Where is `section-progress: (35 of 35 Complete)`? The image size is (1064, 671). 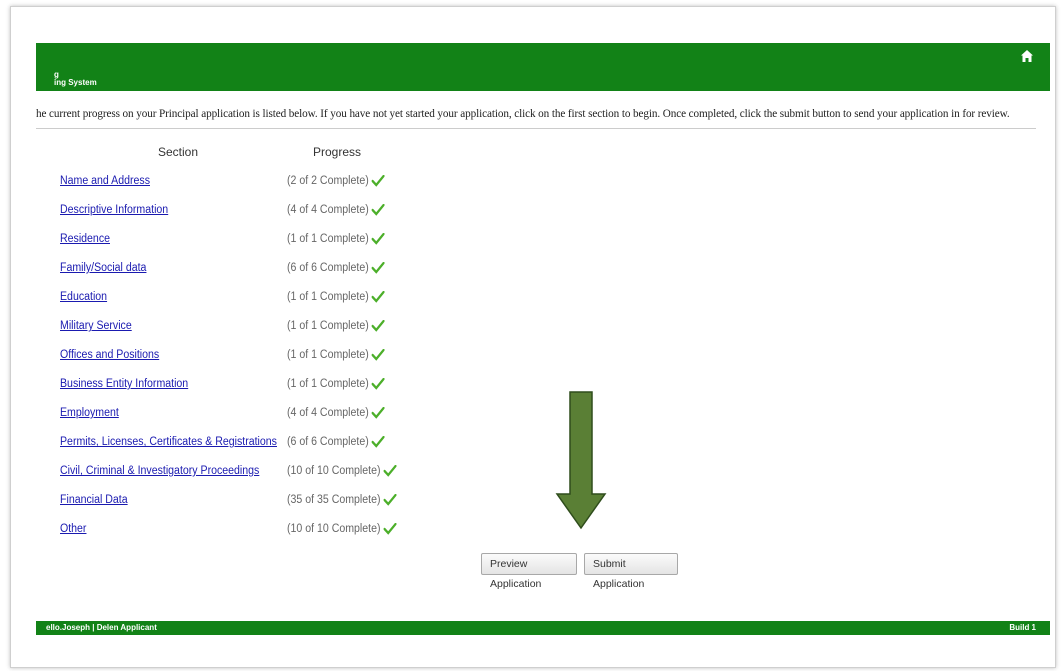
section-progress: (35 of 35 Complete) is located at coordinates (342, 500).